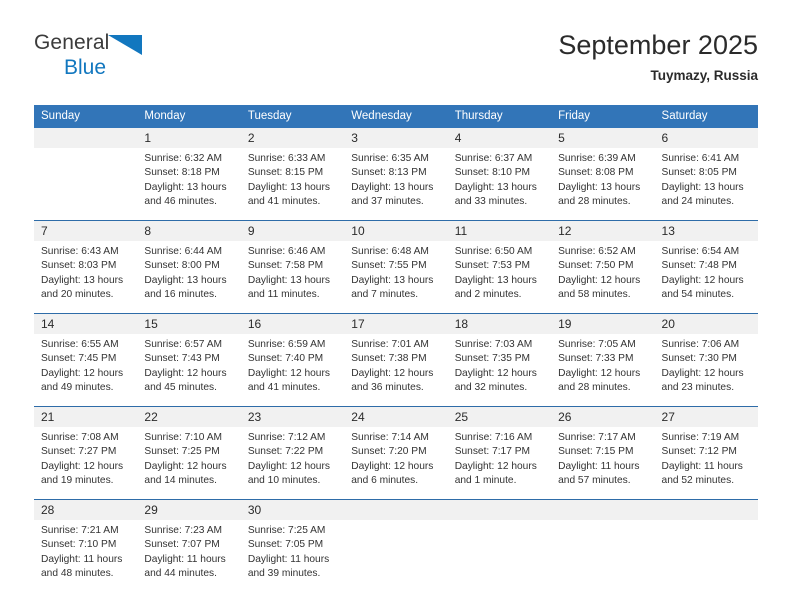 This screenshot has height=612, width=792. Describe the element at coordinates (495, 380) in the screenshot. I see `daylight-text: Daylight: 12 hours and 32 minutes.` at that location.